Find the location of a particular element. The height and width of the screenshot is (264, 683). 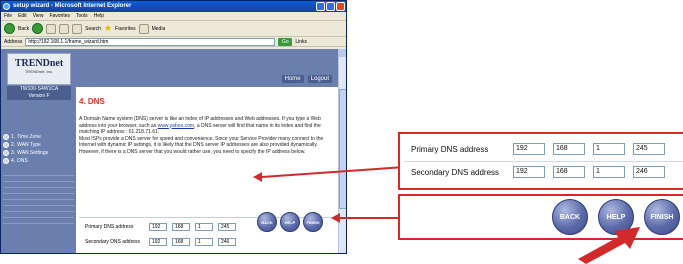

help-button: HELP is located at coordinates (290, 222).